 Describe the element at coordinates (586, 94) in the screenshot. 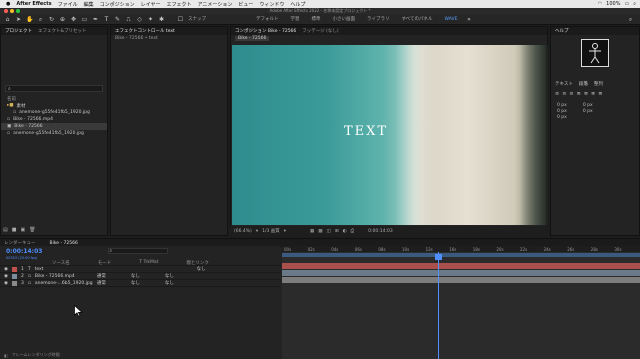

I see `justify-center-icon: ≣` at that location.